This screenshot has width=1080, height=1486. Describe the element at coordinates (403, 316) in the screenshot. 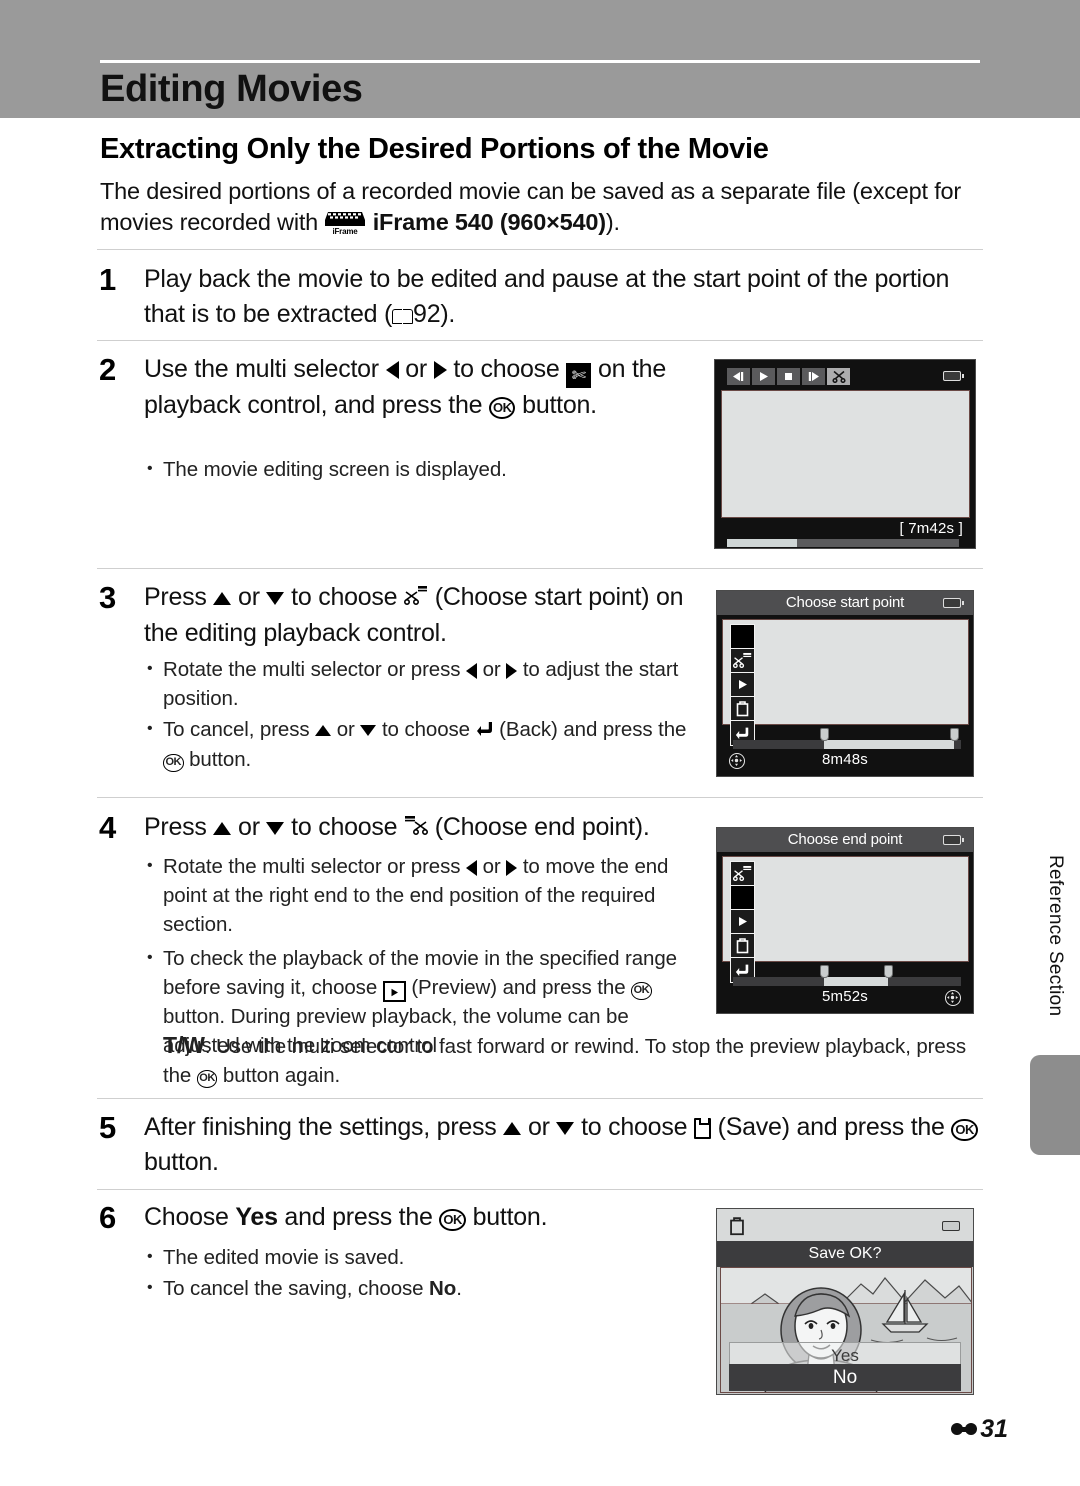

I see `page-reference-icon` at that location.